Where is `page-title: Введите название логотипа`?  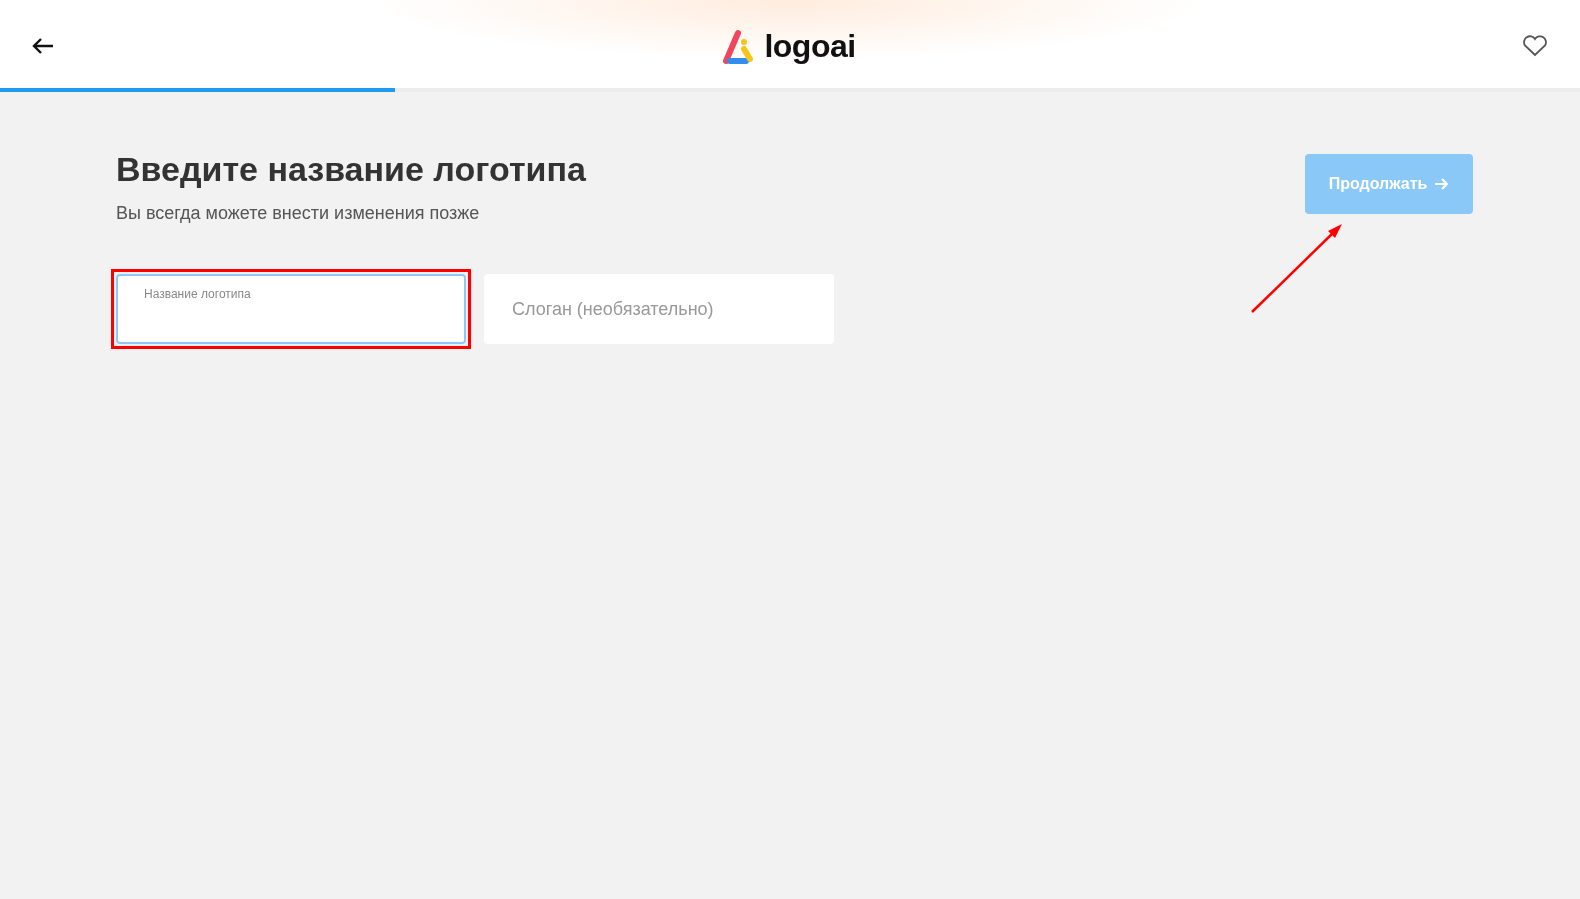 page-title: Введите название логотипа is located at coordinates (351, 169).